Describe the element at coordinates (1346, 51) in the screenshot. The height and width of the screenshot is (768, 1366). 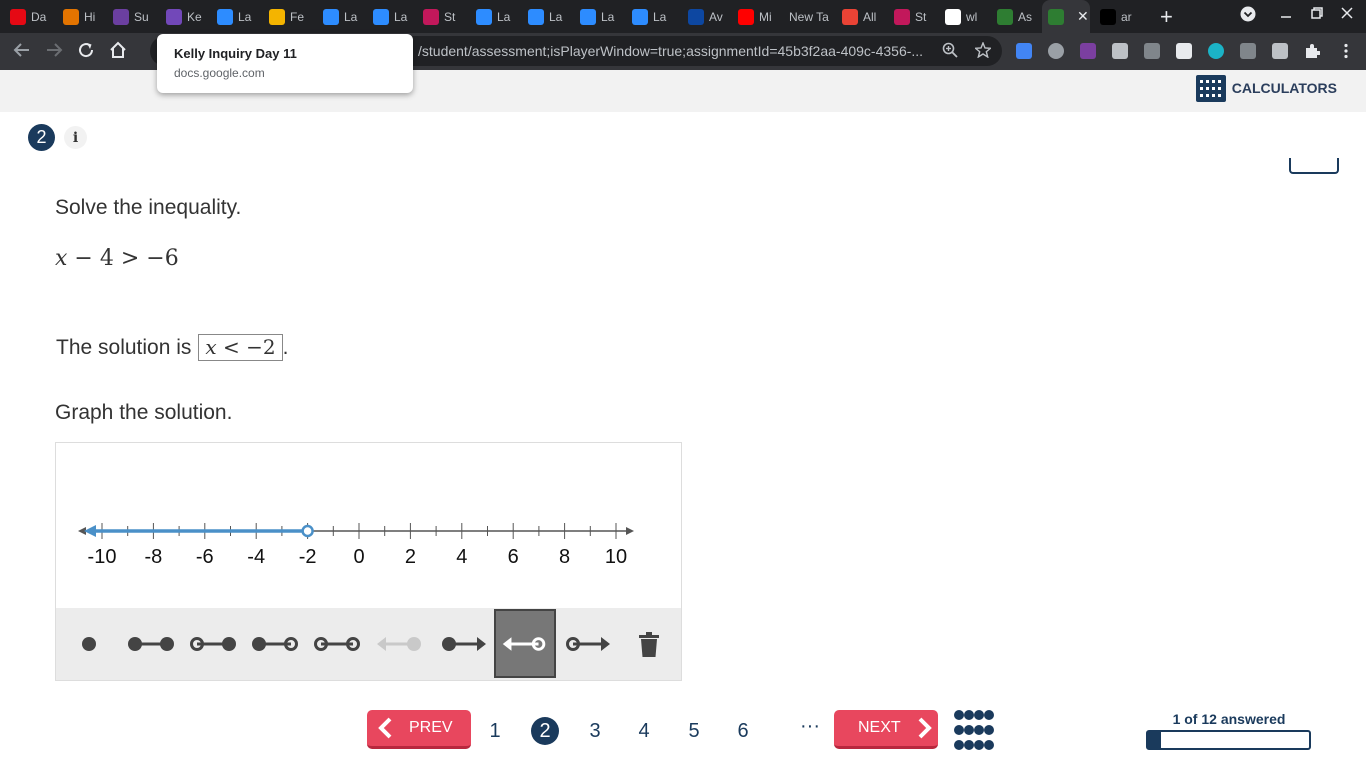
I see `menu-kebab-icon` at that location.